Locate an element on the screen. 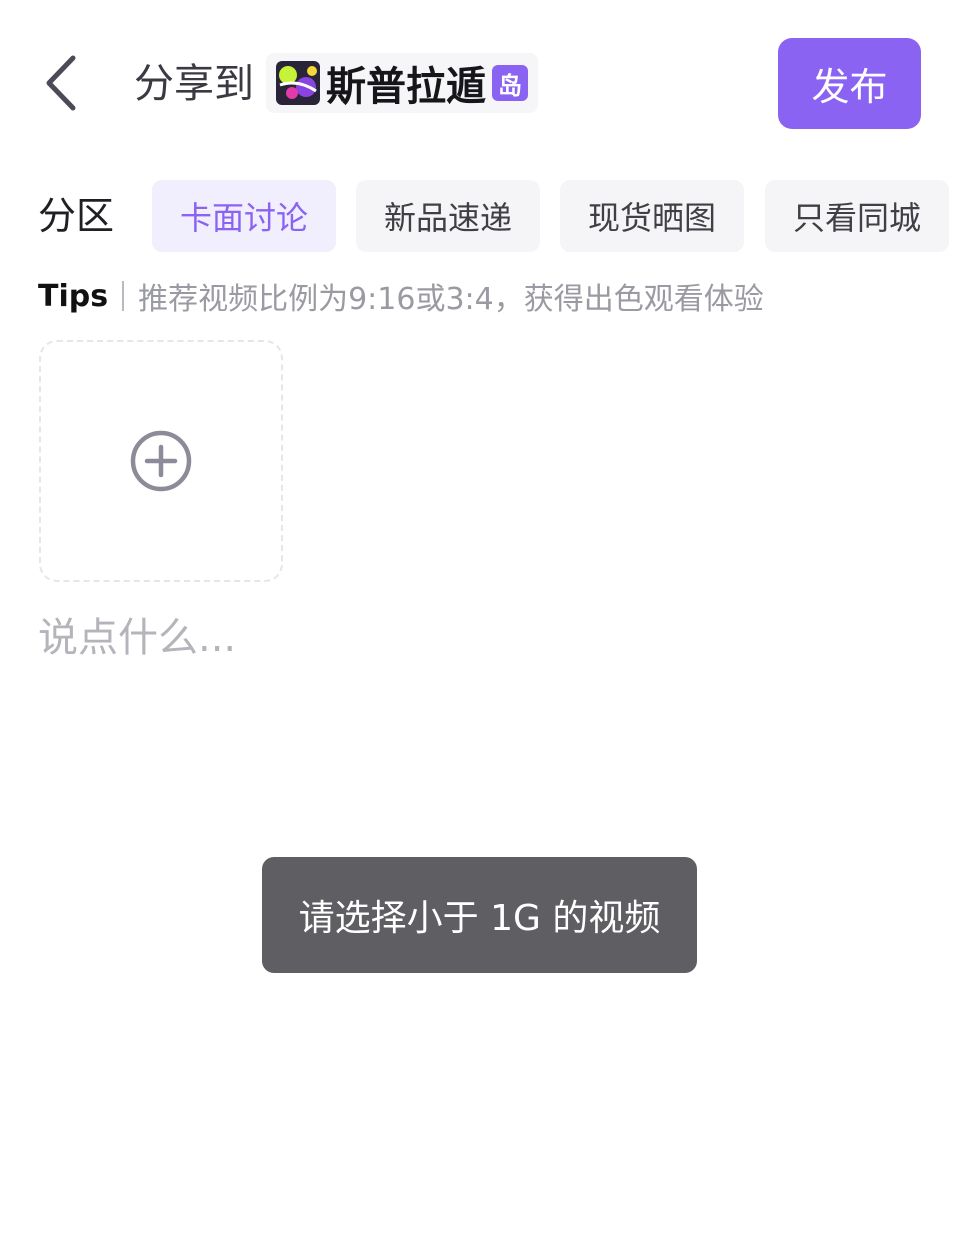 Image resolution: width=960 pixels, height=1244 pixels. tab-same-city: 只看同城 is located at coordinates (857, 216).